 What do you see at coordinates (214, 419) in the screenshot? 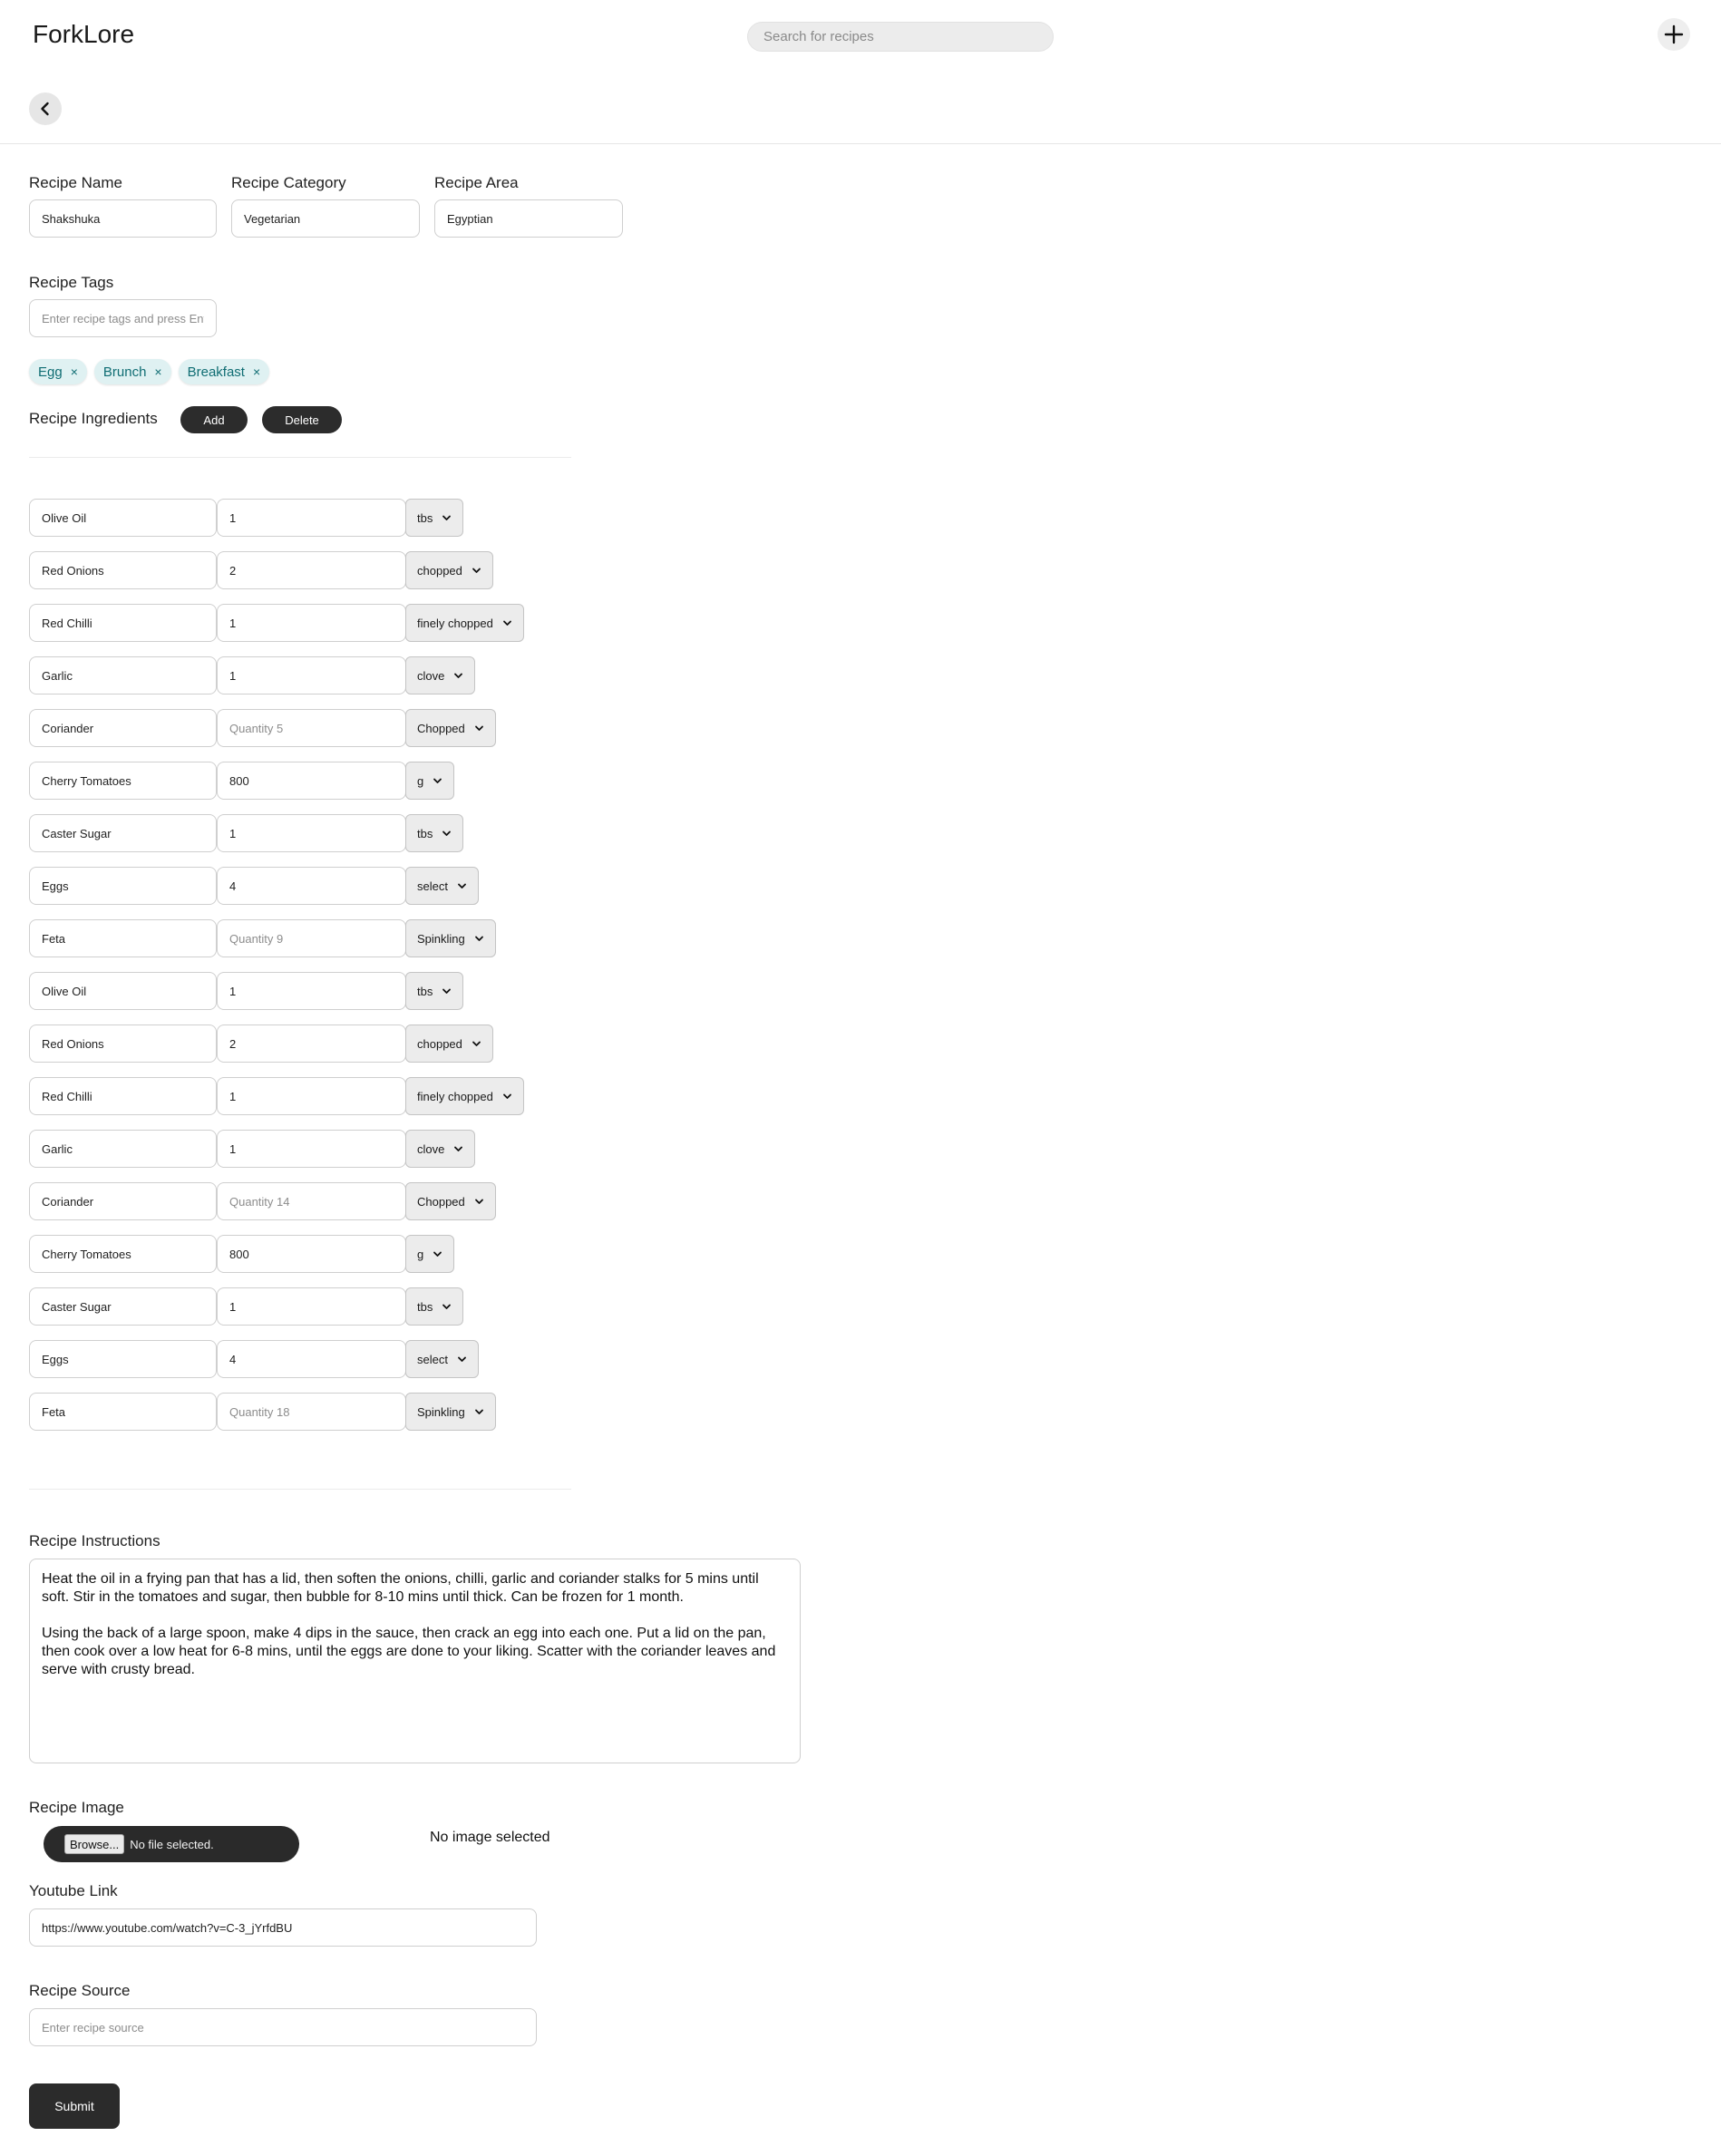
I see `add-ingredient-button: Add` at bounding box center [214, 419].